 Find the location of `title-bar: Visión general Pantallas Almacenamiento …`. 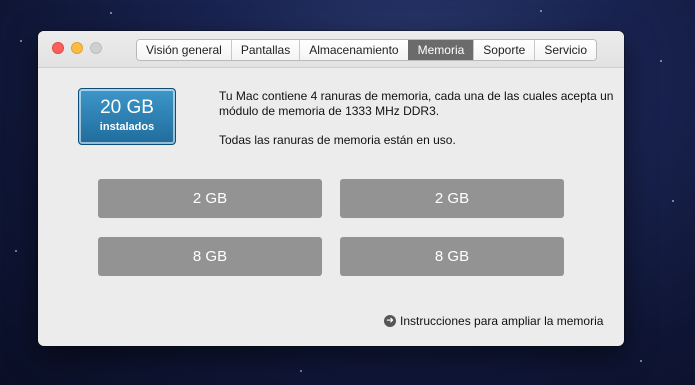

title-bar: Visión general Pantallas Almacenamiento … is located at coordinates (331, 49).